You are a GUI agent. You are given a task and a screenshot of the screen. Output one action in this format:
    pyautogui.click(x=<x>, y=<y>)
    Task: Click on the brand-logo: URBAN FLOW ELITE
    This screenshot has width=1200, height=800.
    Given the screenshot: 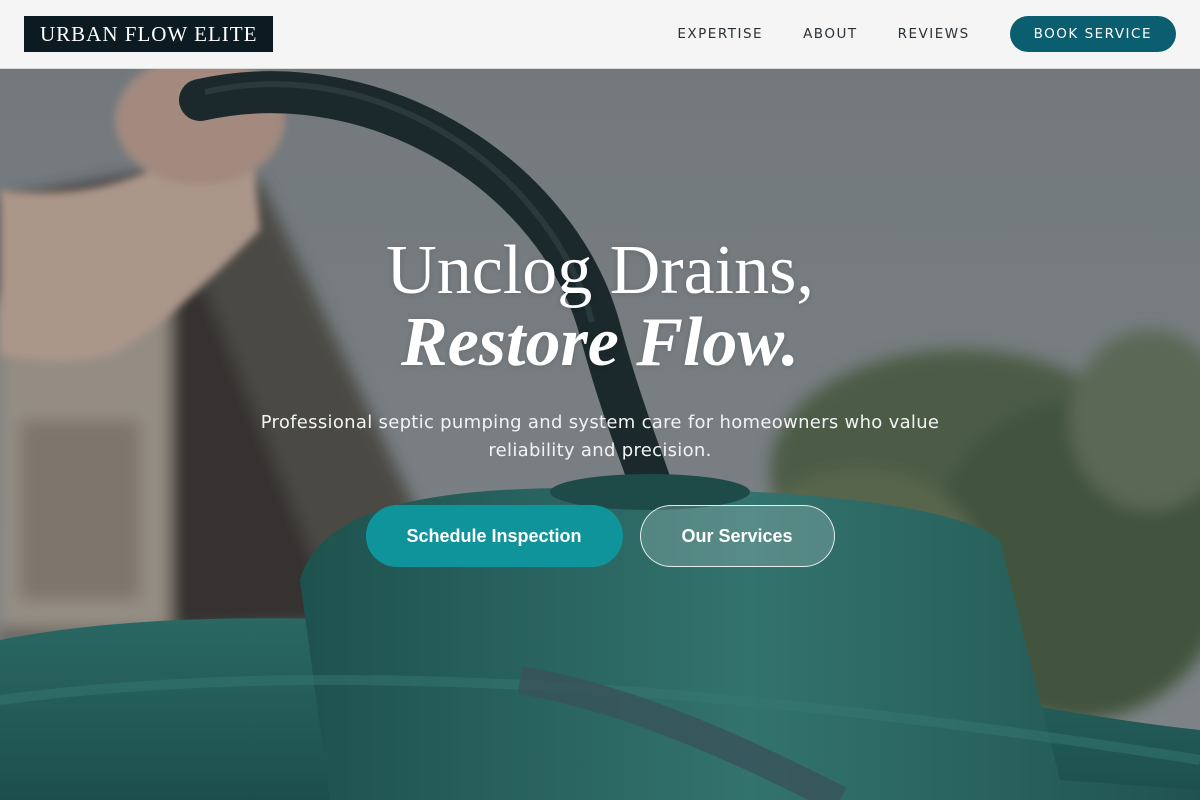 What is the action you would take?
    pyautogui.click(x=149, y=34)
    